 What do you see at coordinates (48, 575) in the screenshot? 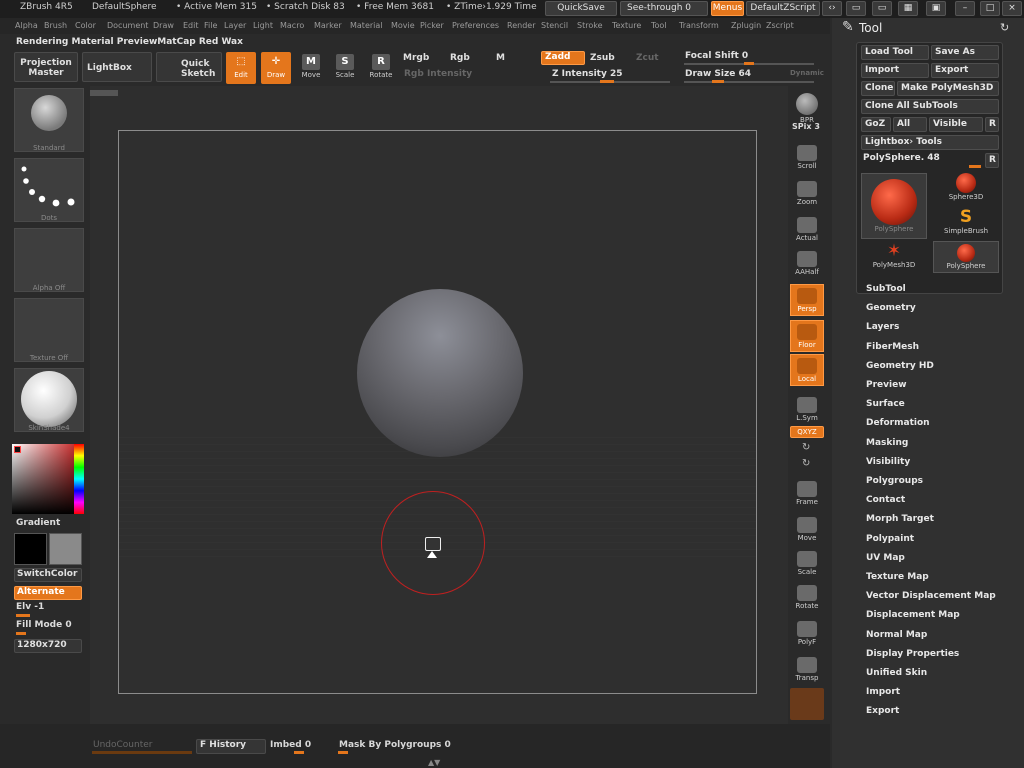
I see `switchcolor-button: SwitchColor` at bounding box center [48, 575].